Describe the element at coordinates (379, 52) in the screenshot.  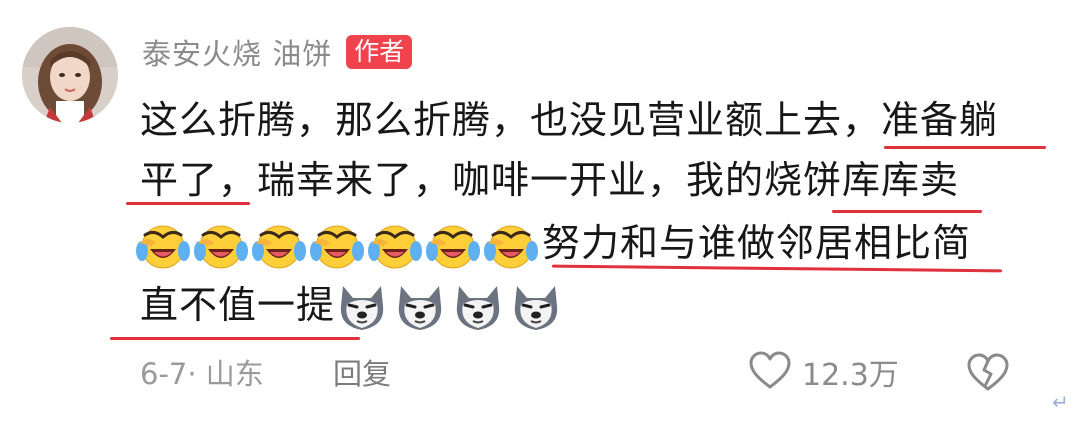
I see `author-badge: 作者` at that location.